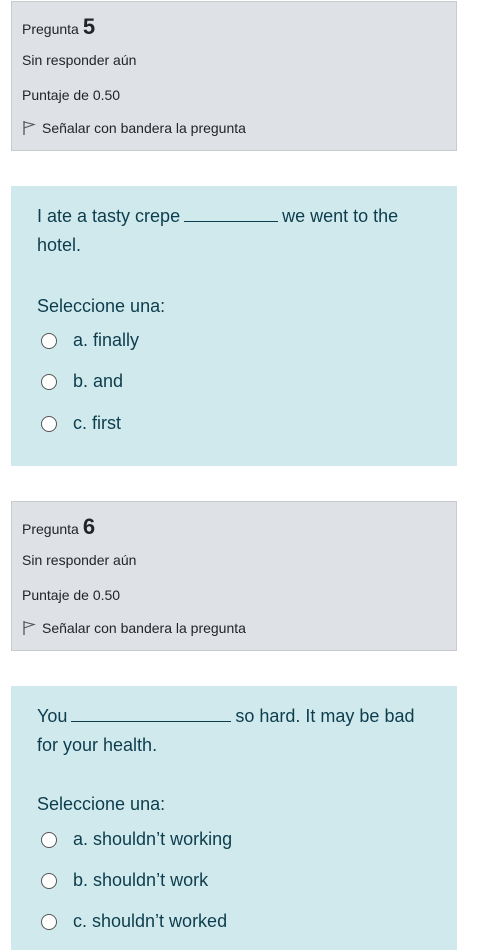 This screenshot has height=950, width=504. What do you see at coordinates (140, 880) in the screenshot?
I see `option-label: b. shouldn’t work` at bounding box center [140, 880].